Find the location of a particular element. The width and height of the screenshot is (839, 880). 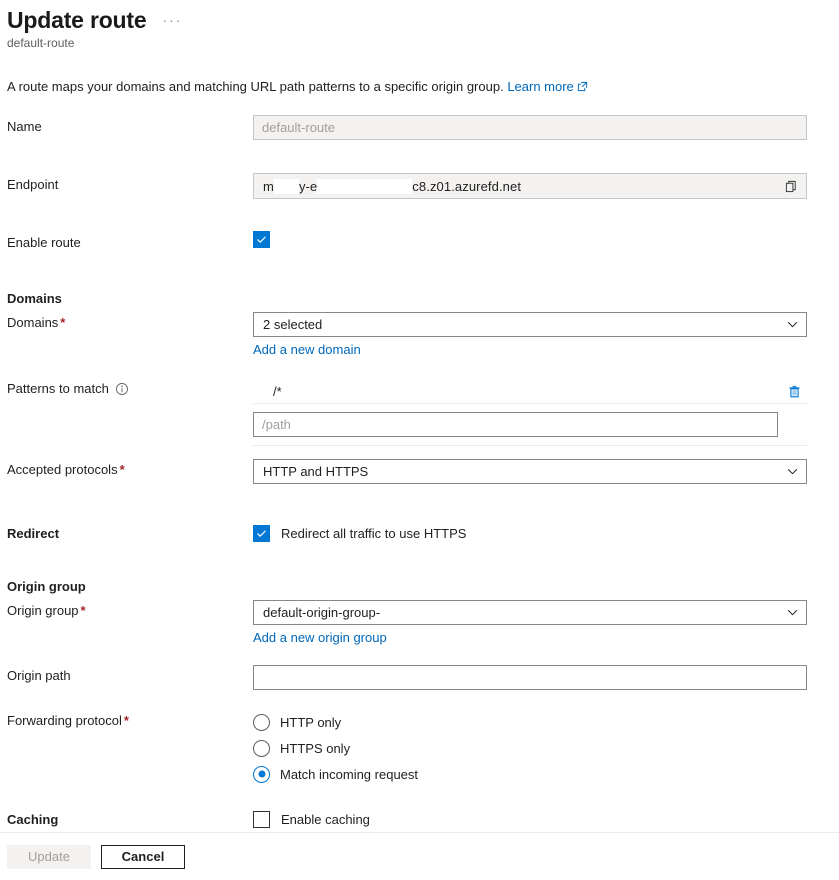

enable-route-checkbox is located at coordinates (261, 239).